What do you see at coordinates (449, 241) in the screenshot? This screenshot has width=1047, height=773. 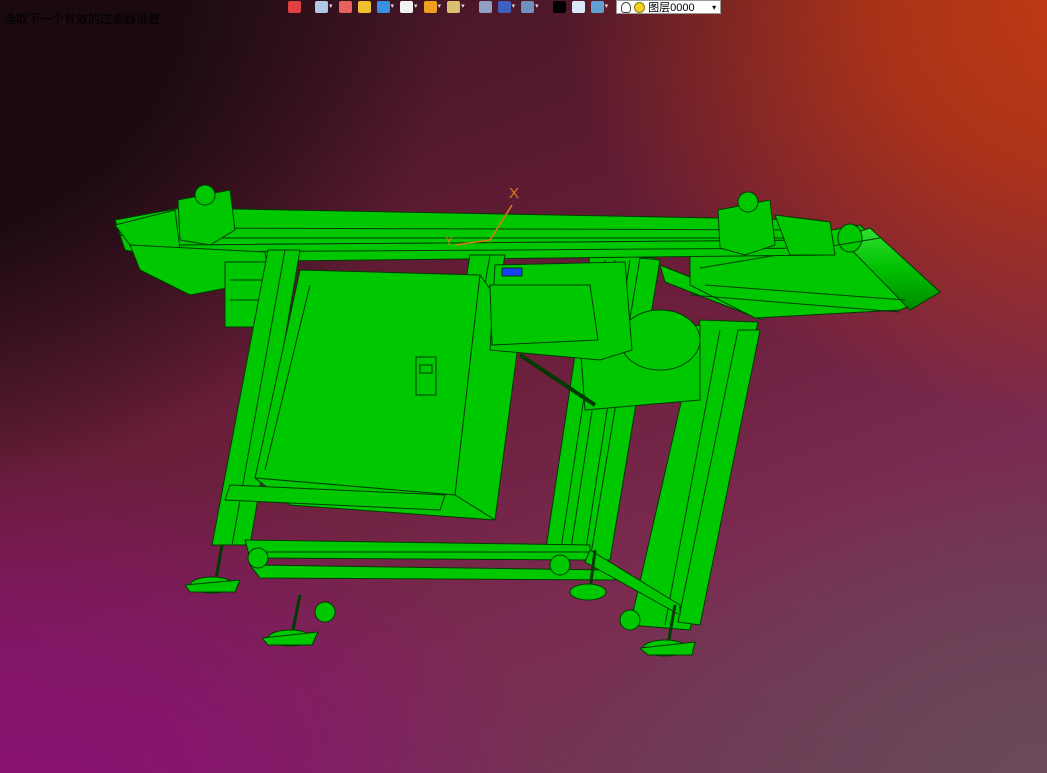 I see `axis-y-label: Y` at bounding box center [449, 241].